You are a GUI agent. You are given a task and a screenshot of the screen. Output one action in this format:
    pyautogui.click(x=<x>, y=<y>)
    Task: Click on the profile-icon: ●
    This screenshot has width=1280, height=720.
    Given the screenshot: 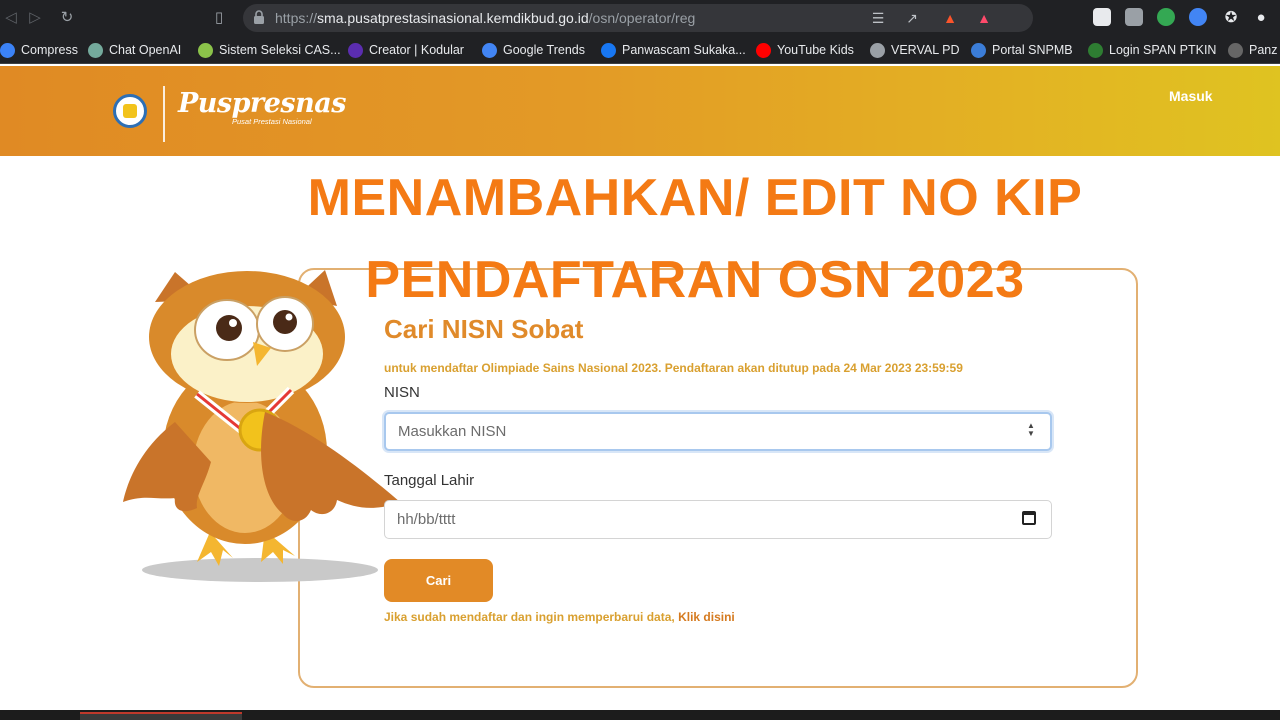 What is the action you would take?
    pyautogui.click(x=1261, y=18)
    